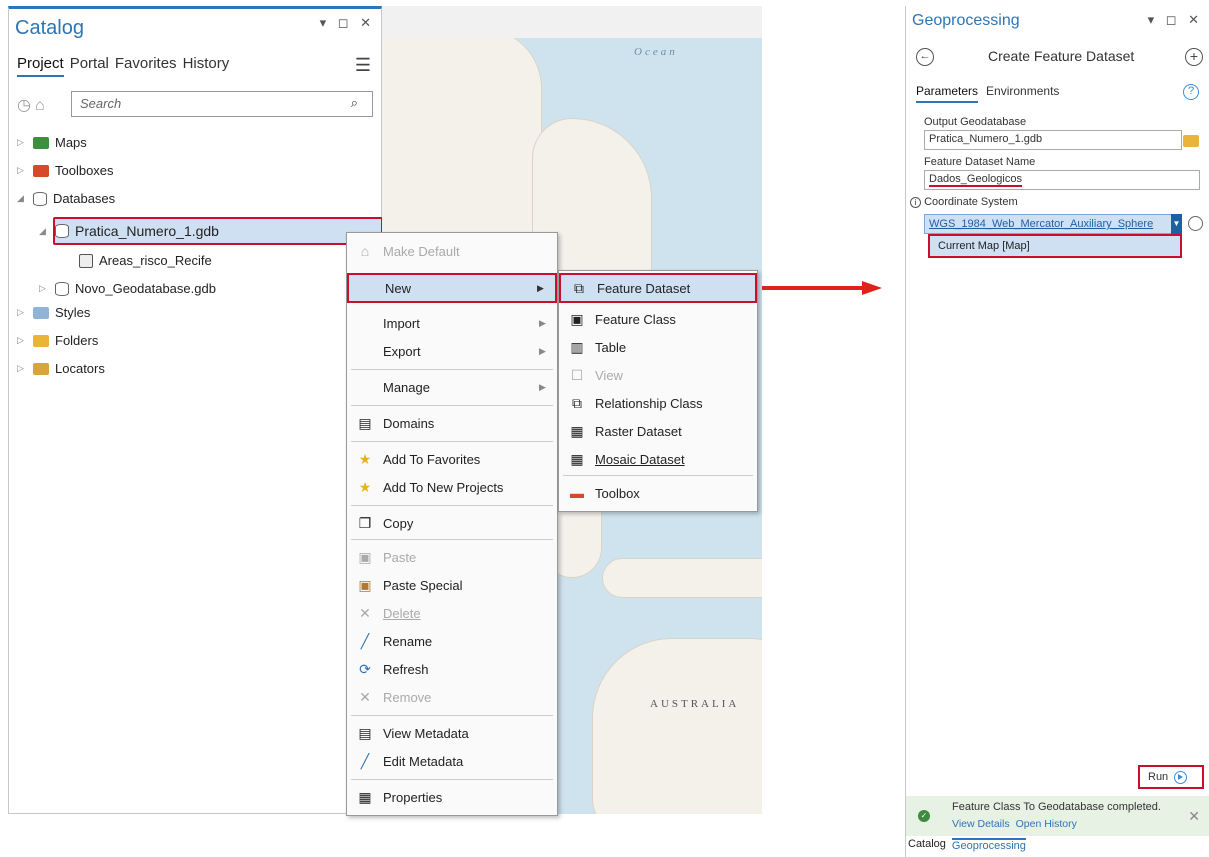 Image resolution: width=1209 pixels, height=857 pixels. Describe the element at coordinates (61, 368) in the screenshot. I see `tree-item-locators: ▷ Locators` at that location.